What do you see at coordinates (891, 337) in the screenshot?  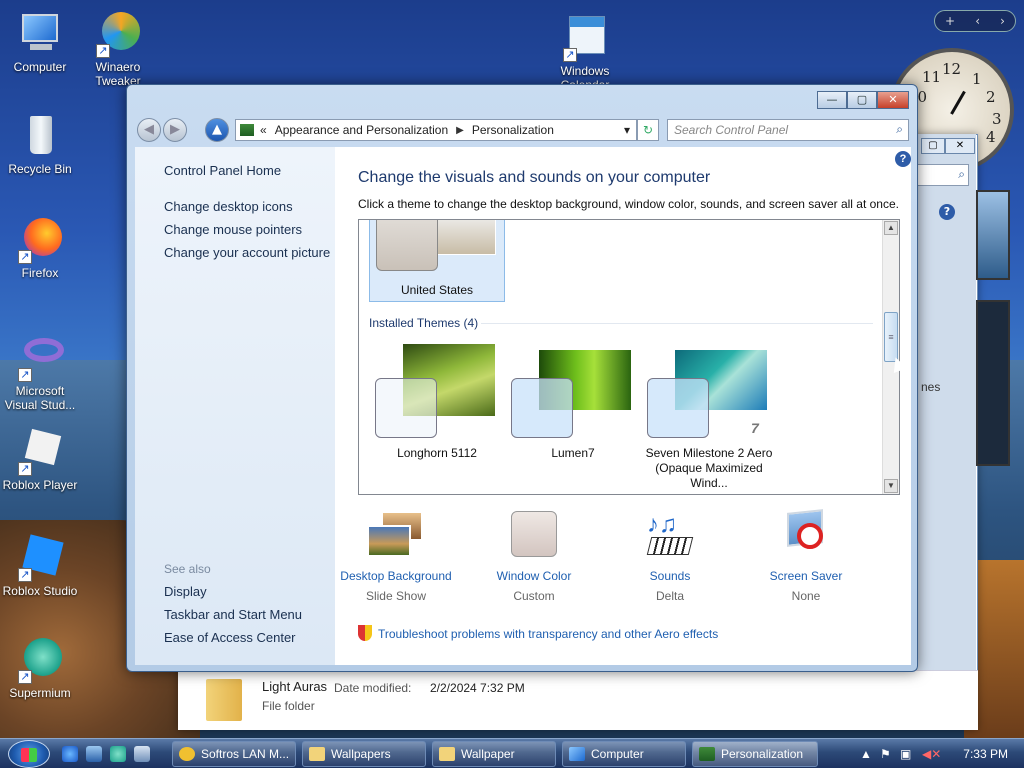 I see `scroll-thumb: ≡` at bounding box center [891, 337].